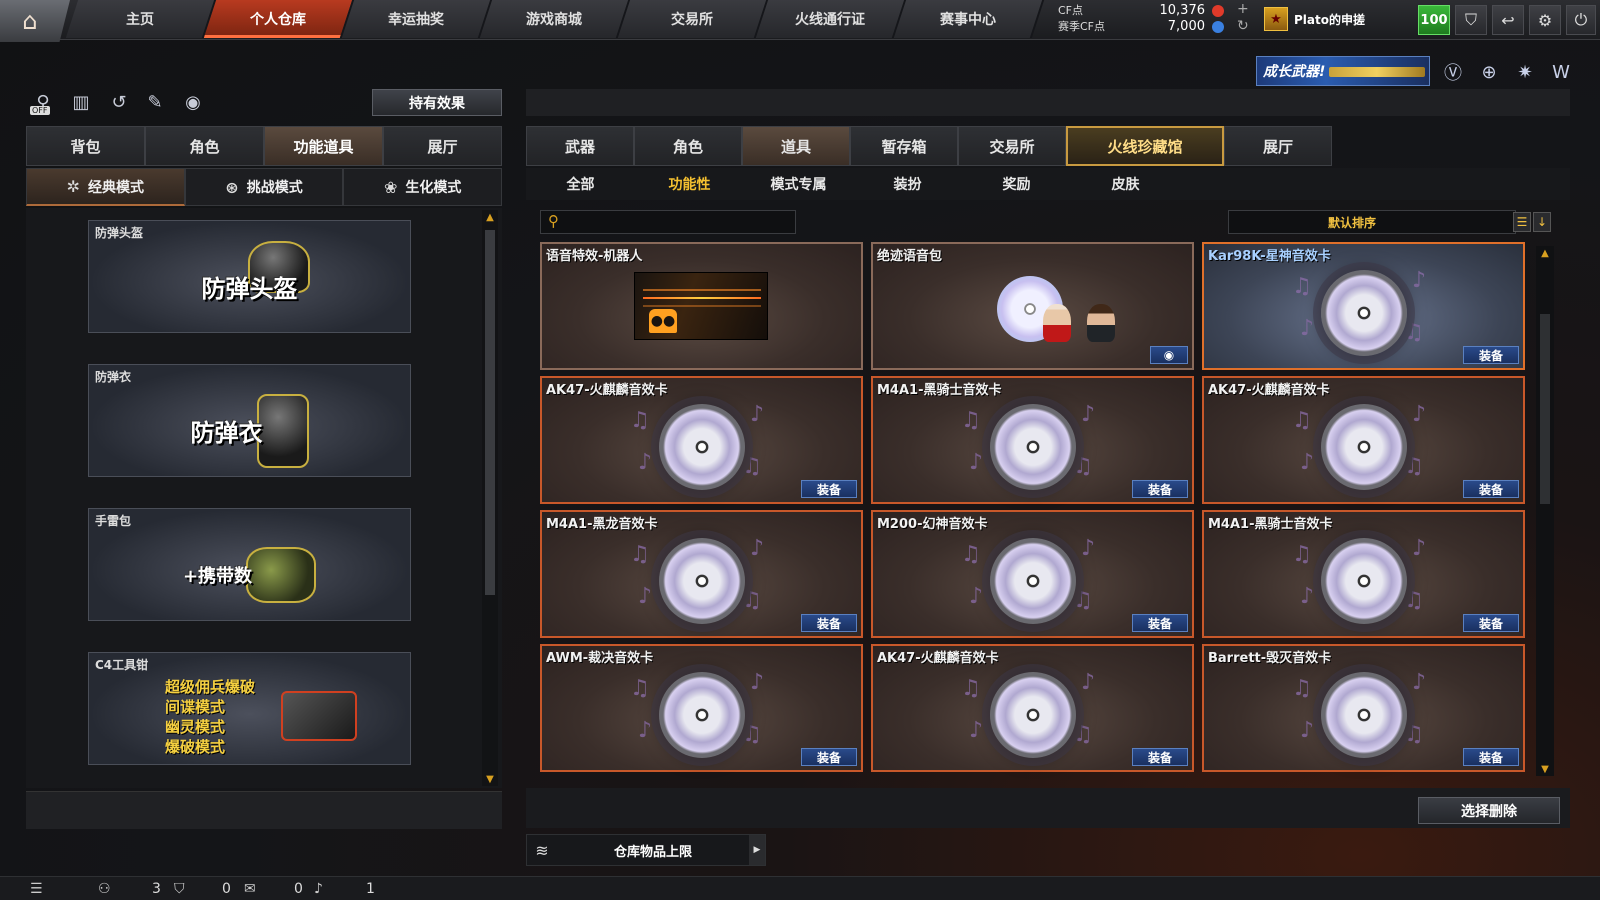  I want to click on left-tab-1: 角色, so click(204, 146).